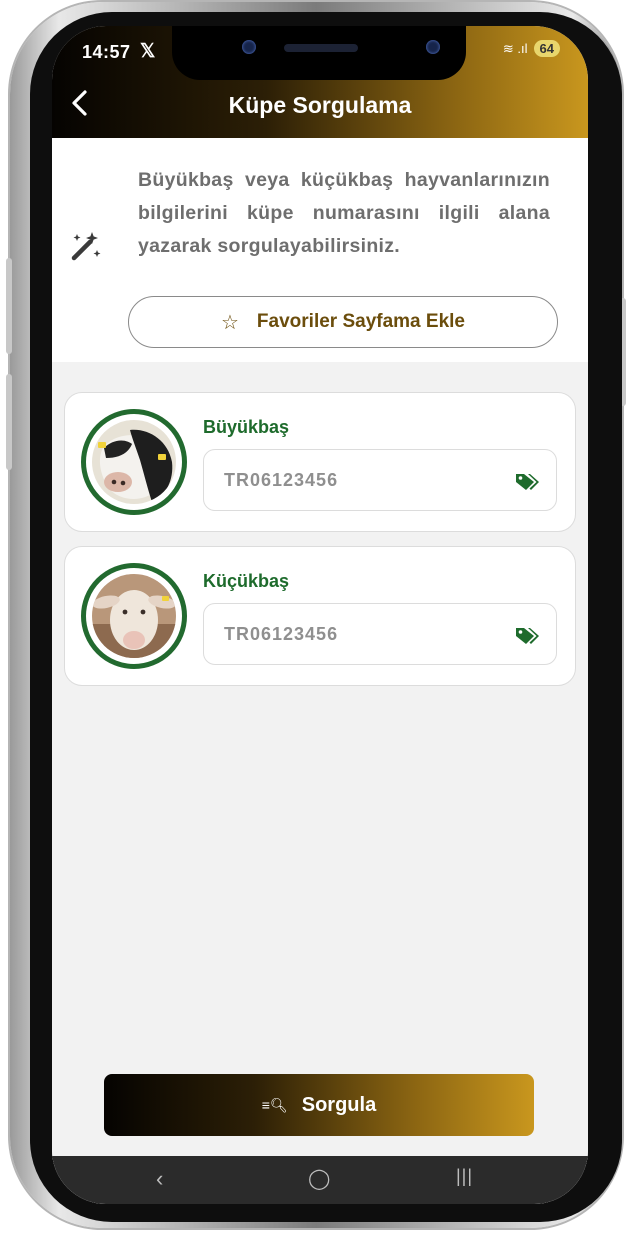 The image size is (630, 1235). I want to click on query-button: ≡🔍︎ Sorgula, so click(319, 1105).